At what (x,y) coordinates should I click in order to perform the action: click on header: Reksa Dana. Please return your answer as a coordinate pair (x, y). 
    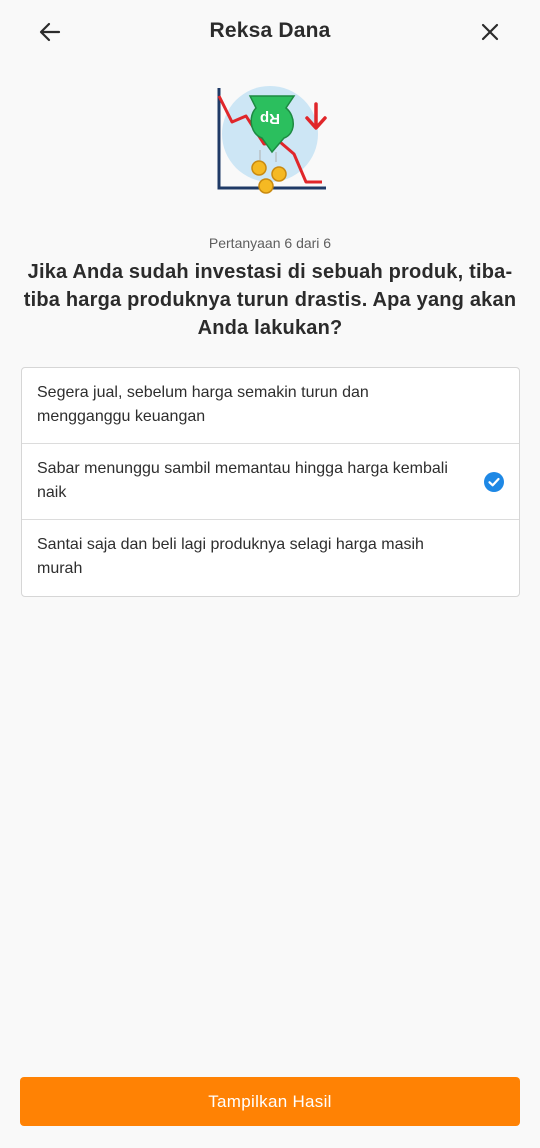
    Looking at the image, I should click on (270, 32).